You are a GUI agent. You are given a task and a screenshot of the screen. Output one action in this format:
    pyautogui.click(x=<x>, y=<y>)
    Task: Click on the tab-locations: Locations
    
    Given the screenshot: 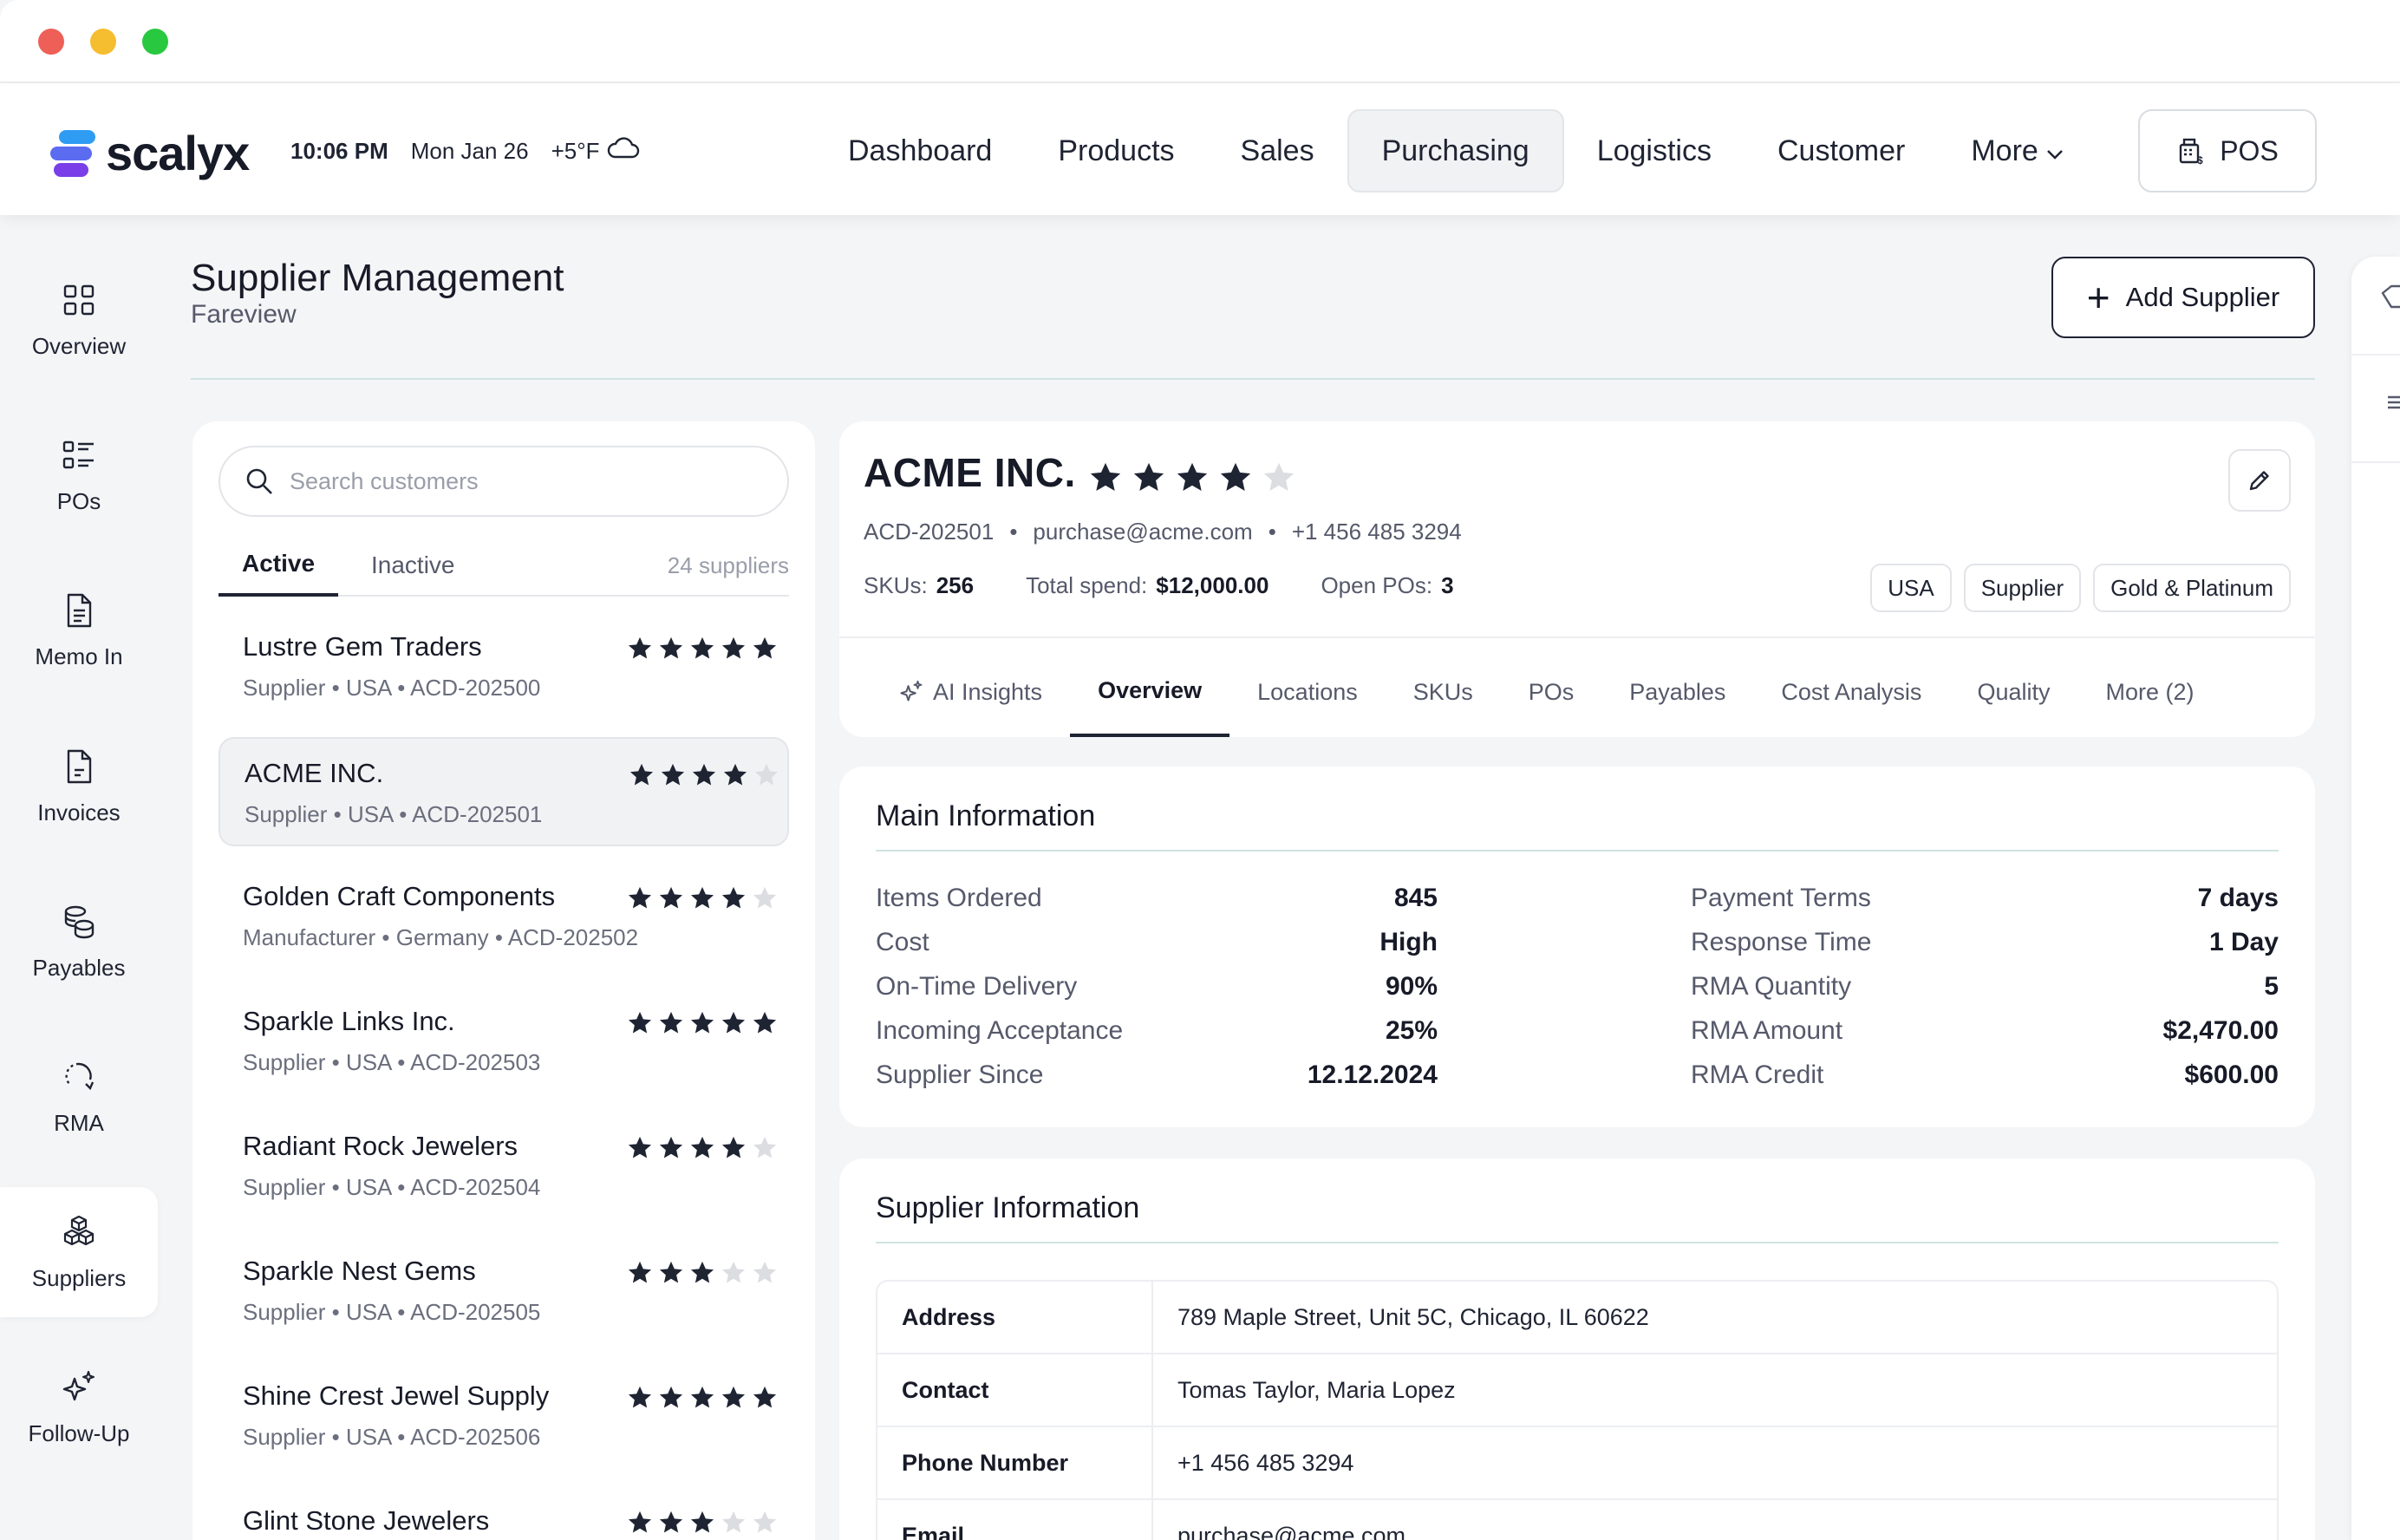 What is the action you would take?
    pyautogui.click(x=1307, y=692)
    